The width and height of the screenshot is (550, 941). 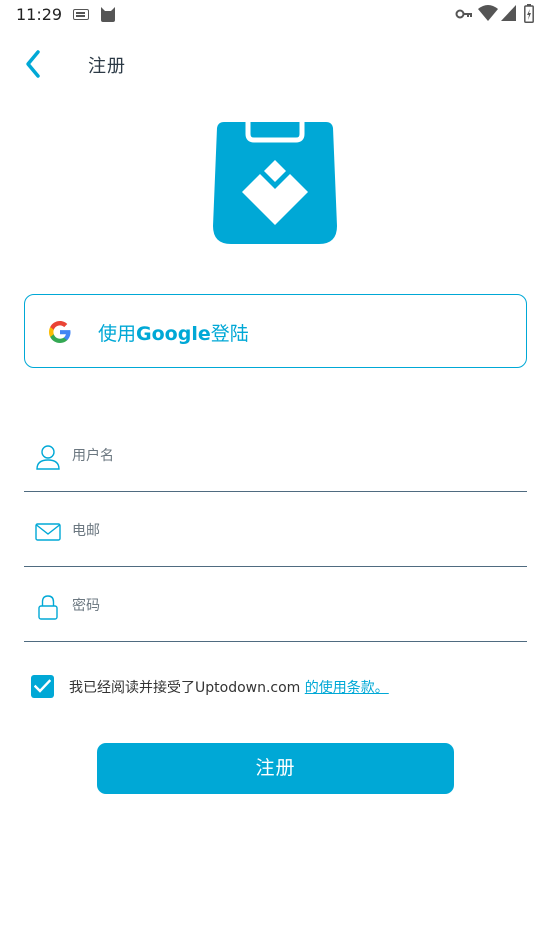 I want to click on uptodown-logo, so click(x=275, y=183).